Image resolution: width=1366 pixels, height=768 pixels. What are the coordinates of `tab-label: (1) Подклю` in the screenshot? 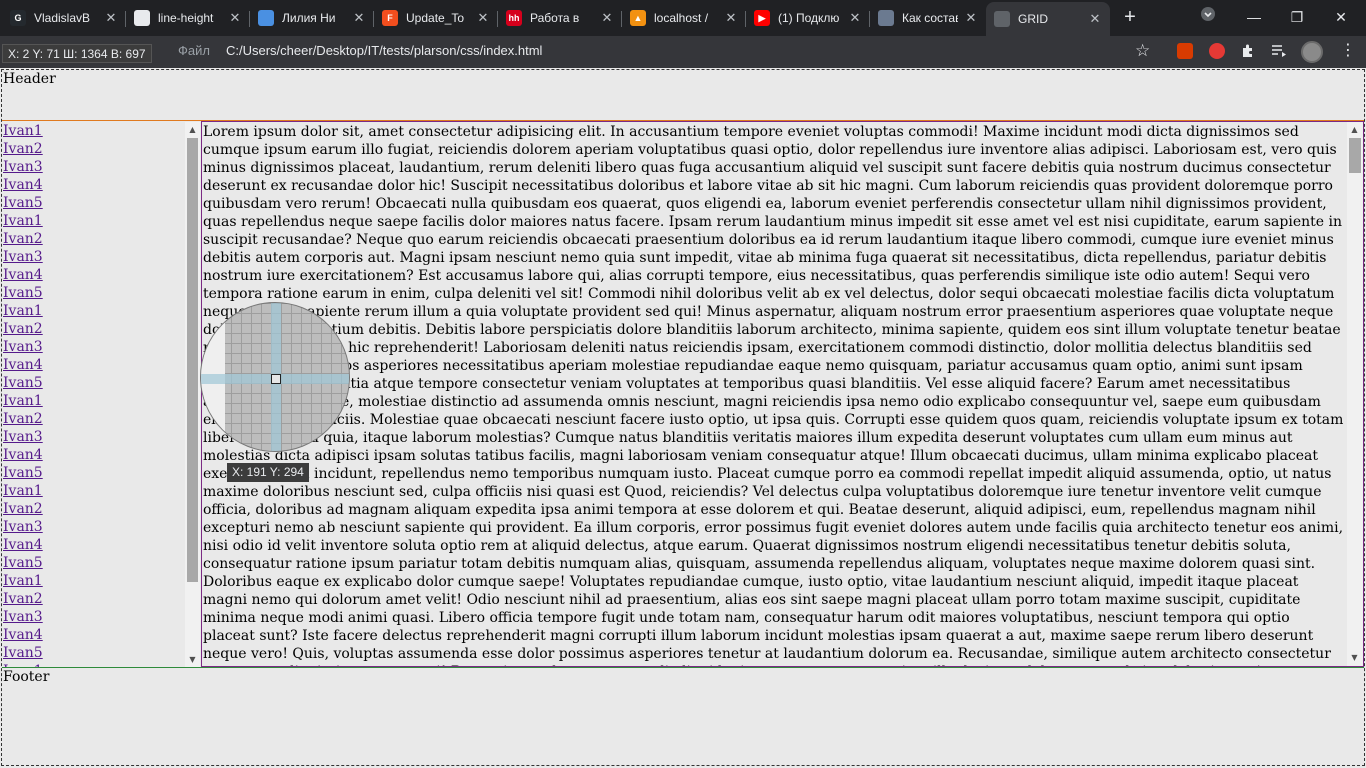 It's located at (809, 18).